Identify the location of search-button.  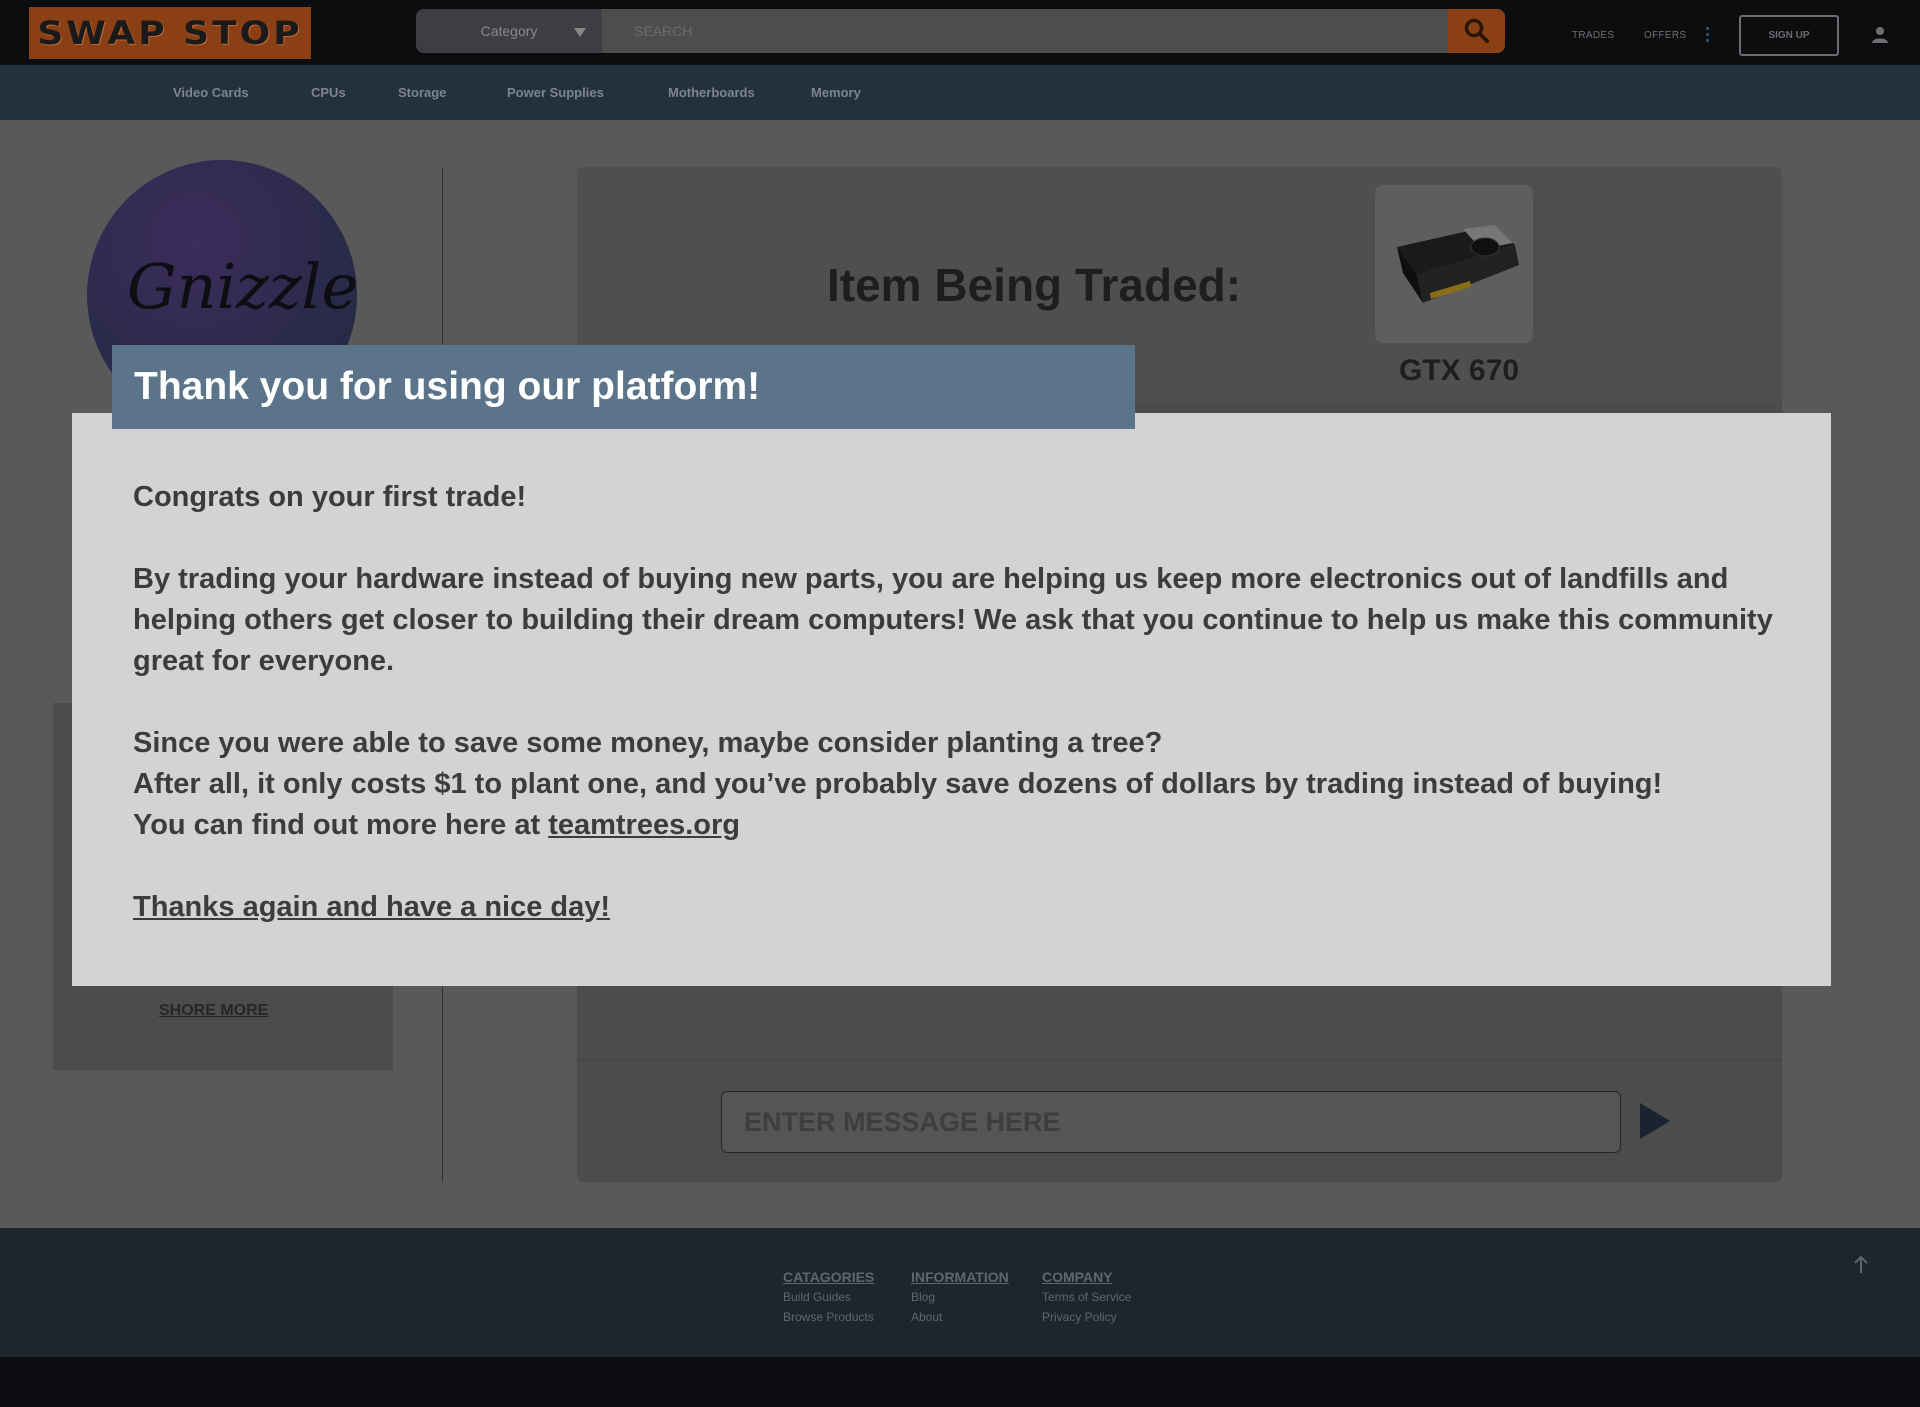
(1476, 31).